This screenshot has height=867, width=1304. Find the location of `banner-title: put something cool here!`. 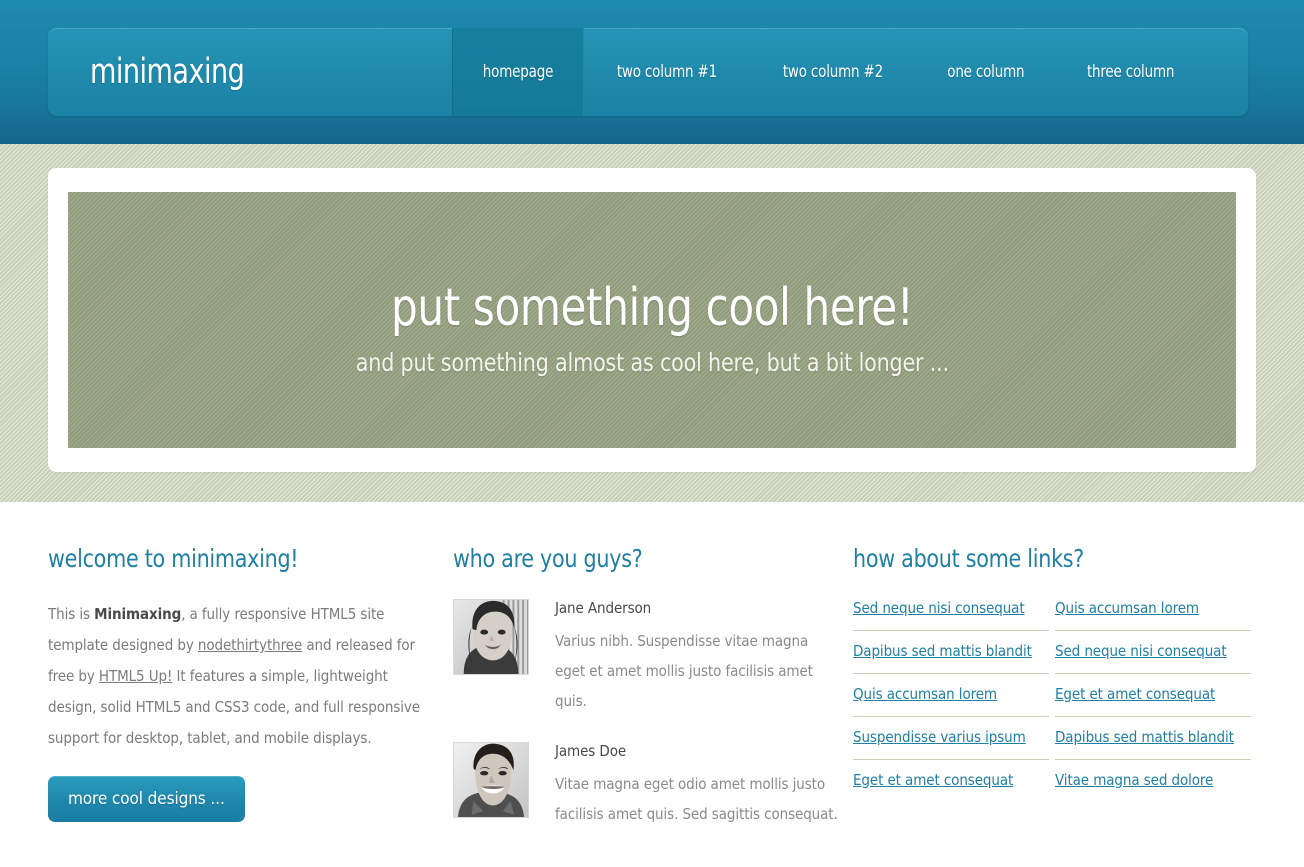

banner-title: put something cool here! is located at coordinates (652, 308).